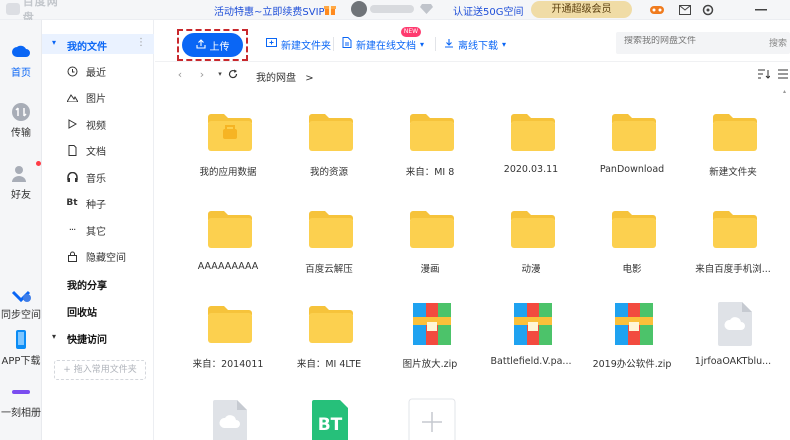  What do you see at coordinates (21, 120) in the screenshot?
I see `rail-transfer: 传输` at bounding box center [21, 120].